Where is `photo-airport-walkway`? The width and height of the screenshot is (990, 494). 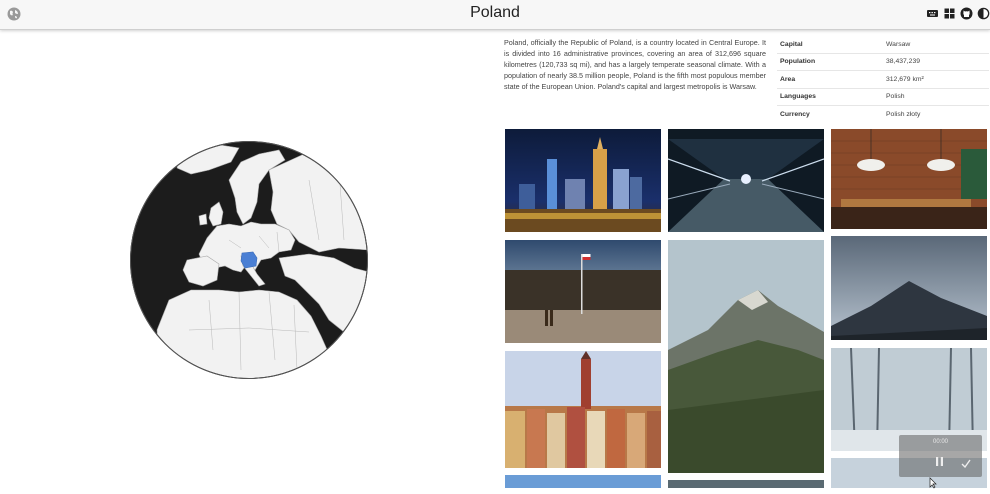
photo-airport-walkway is located at coordinates (746, 180).